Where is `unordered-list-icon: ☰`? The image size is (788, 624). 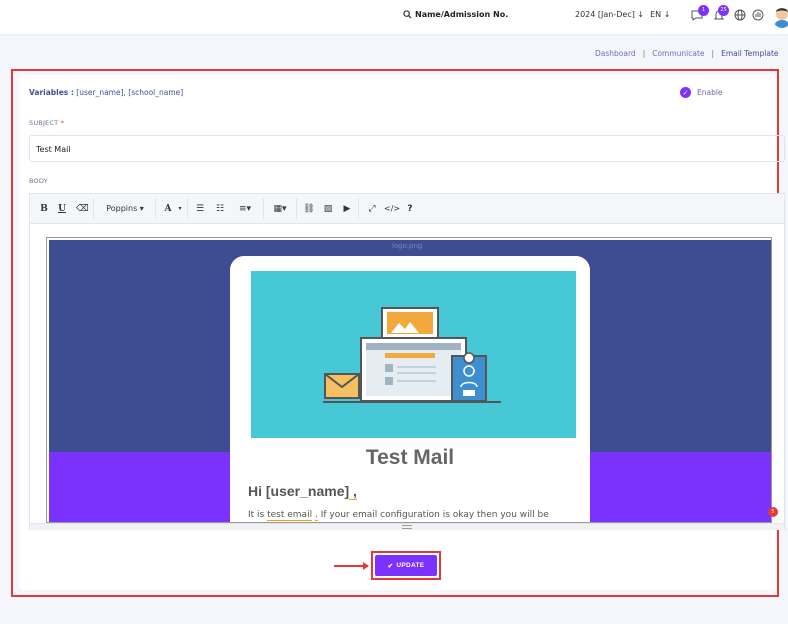
unordered-list-icon: ☰ is located at coordinates (200, 209).